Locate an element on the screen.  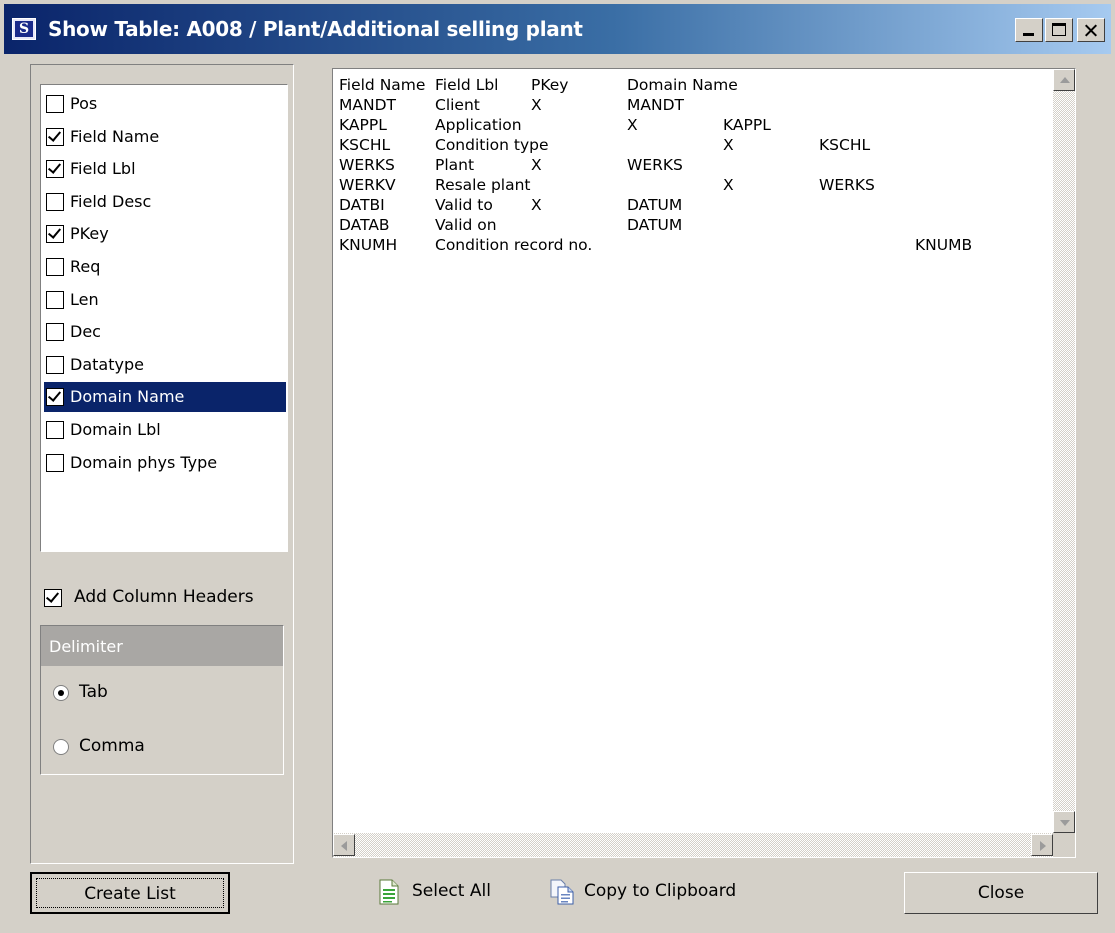
field-item: PKey is located at coordinates (165, 234).